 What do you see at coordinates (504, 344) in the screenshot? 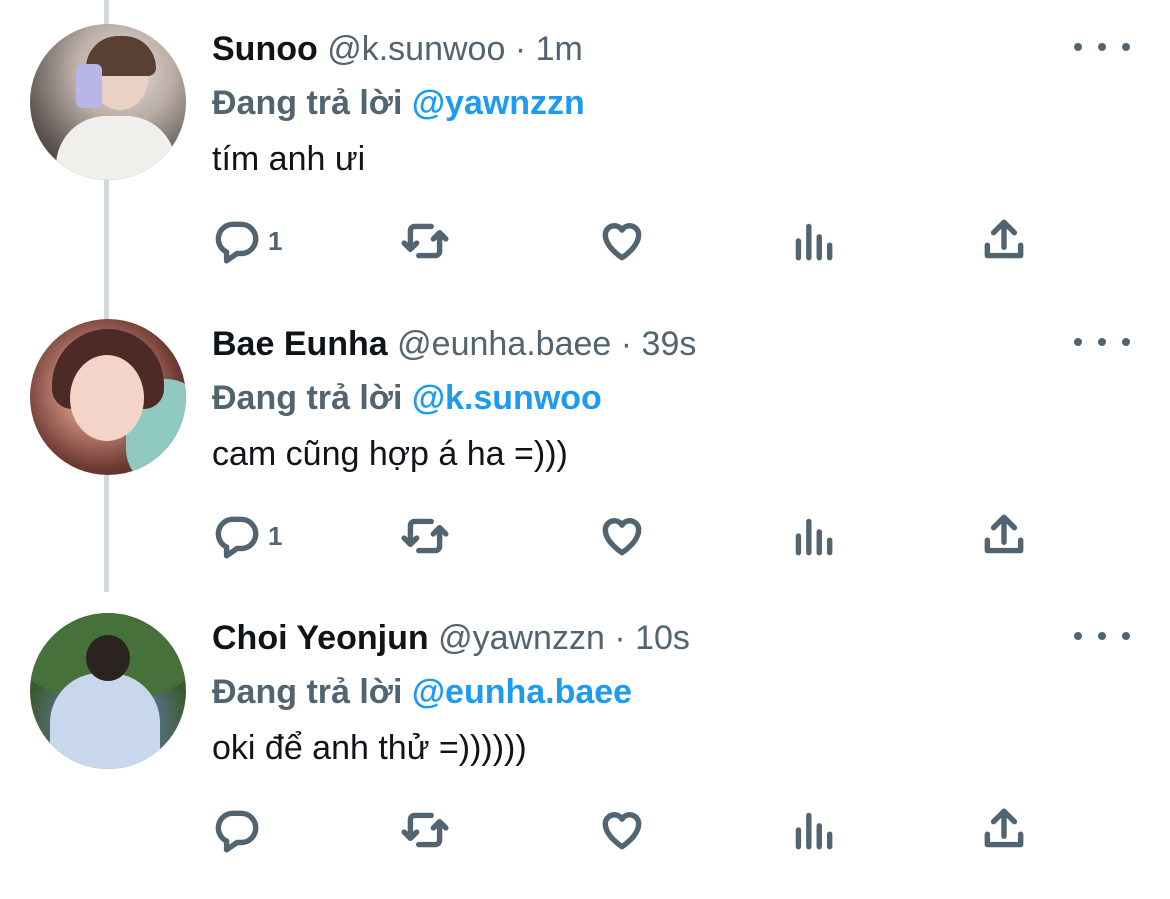
I see `user-handle: @eunha.baee` at bounding box center [504, 344].